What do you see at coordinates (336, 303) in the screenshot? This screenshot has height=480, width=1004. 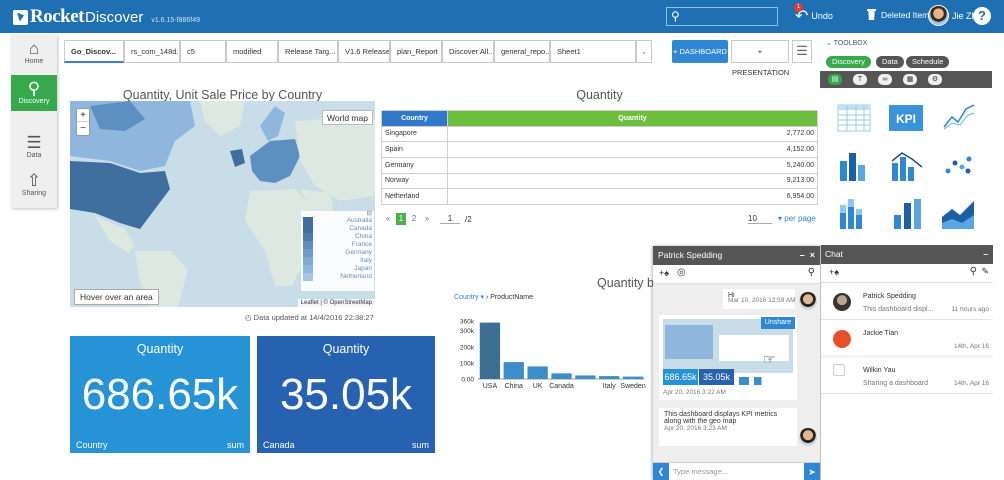 I see `map-attribution: Leaflet | © OpenStreetMap` at bounding box center [336, 303].